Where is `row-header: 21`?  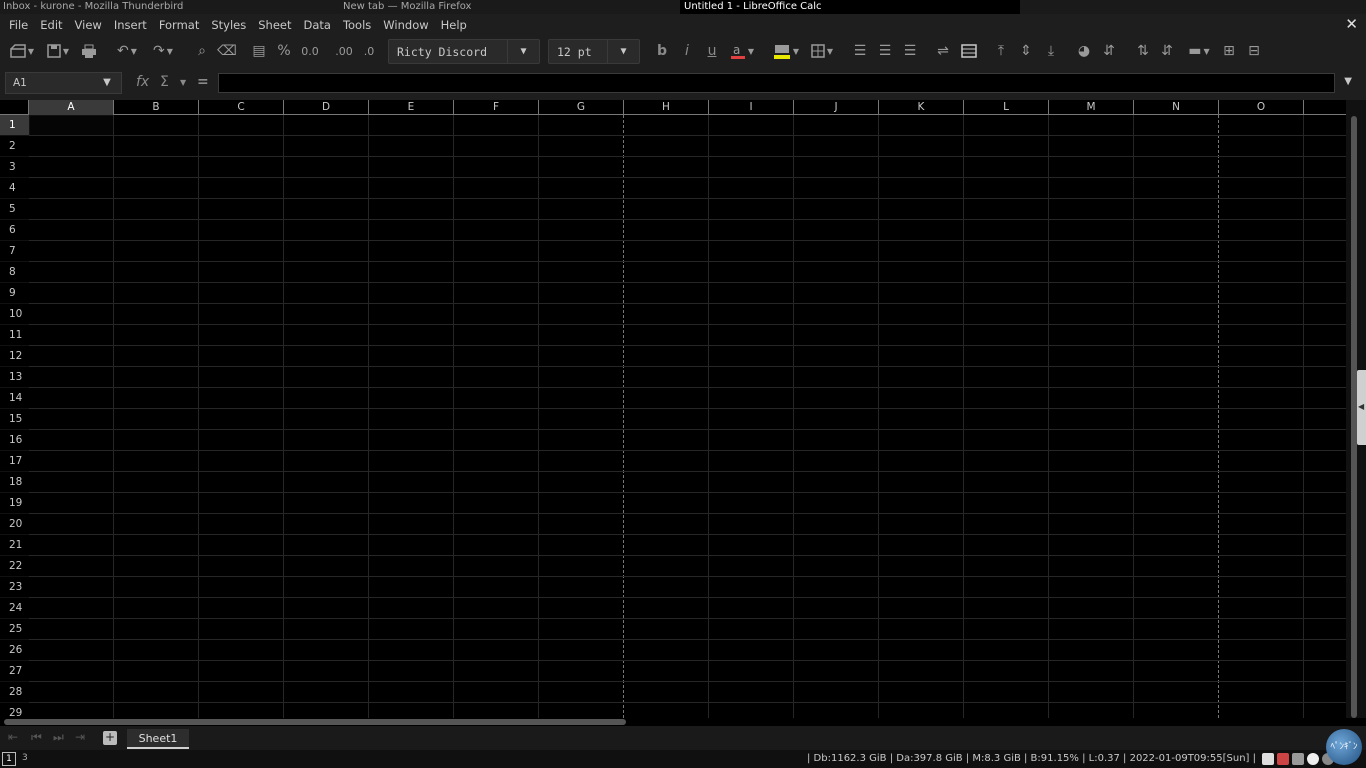
row-header: 21 is located at coordinates (14, 545).